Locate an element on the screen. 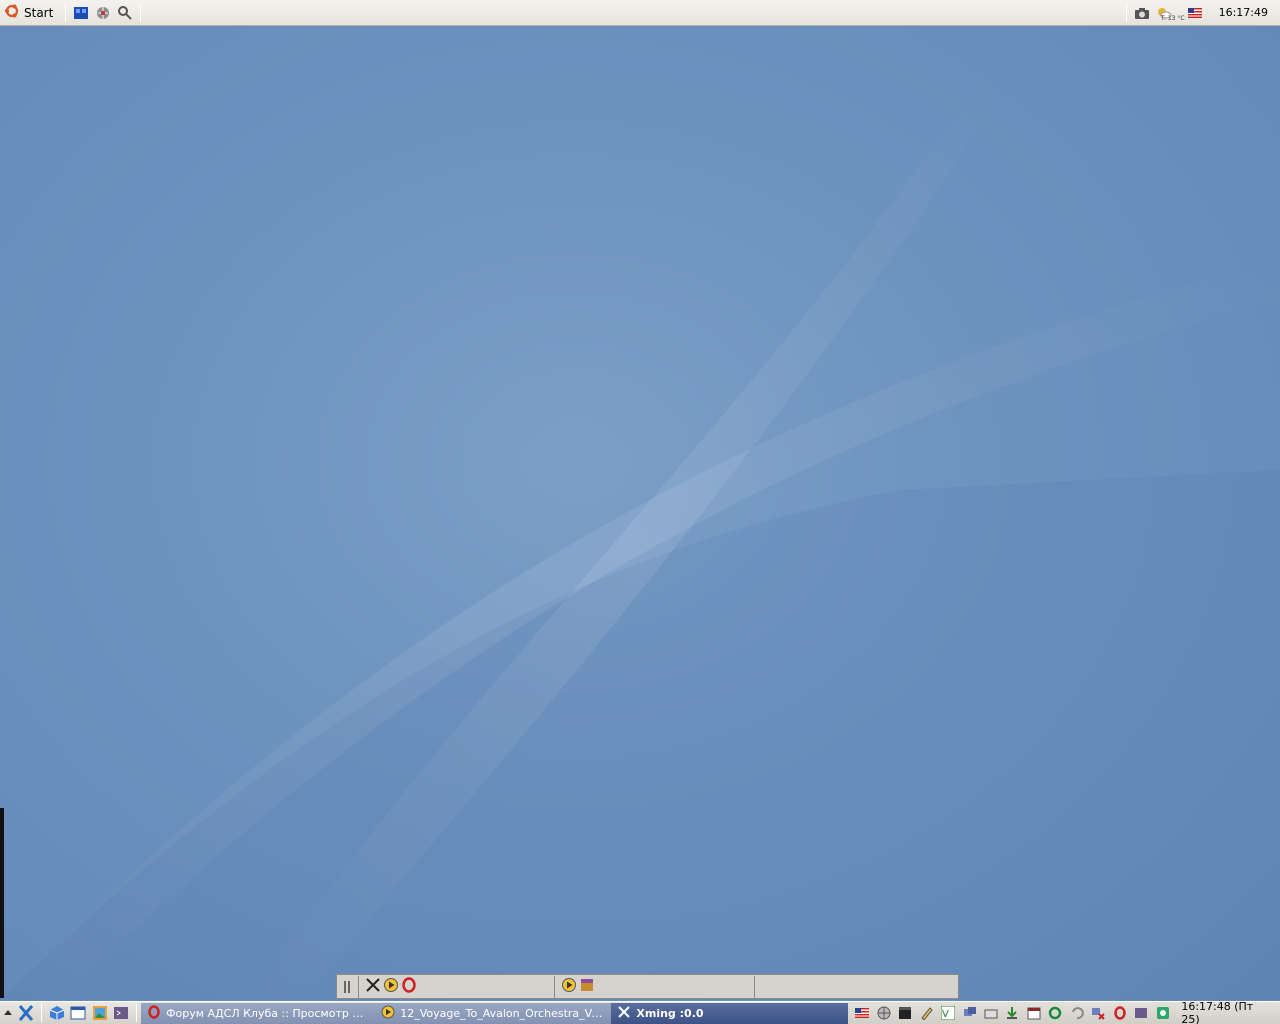  top-tray: T: 13 °C 16:17:49 is located at coordinates (1201, 13).